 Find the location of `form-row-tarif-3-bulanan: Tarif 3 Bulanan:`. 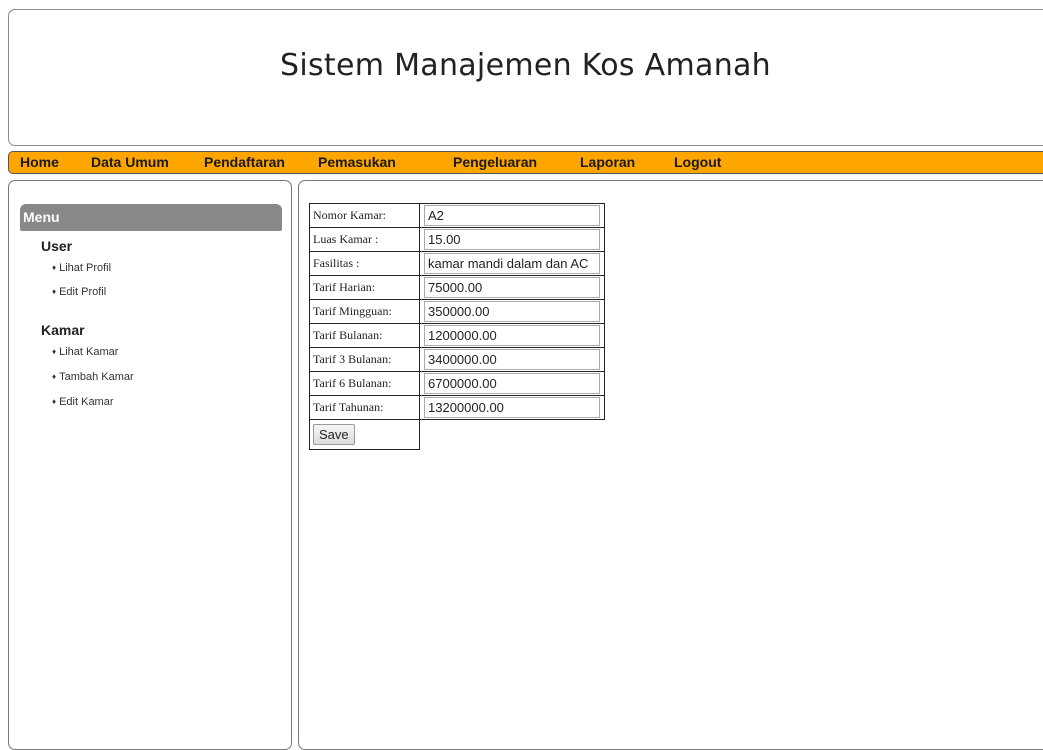

form-row-tarif-3-bulanan: Tarif 3 Bulanan: is located at coordinates (457, 359).